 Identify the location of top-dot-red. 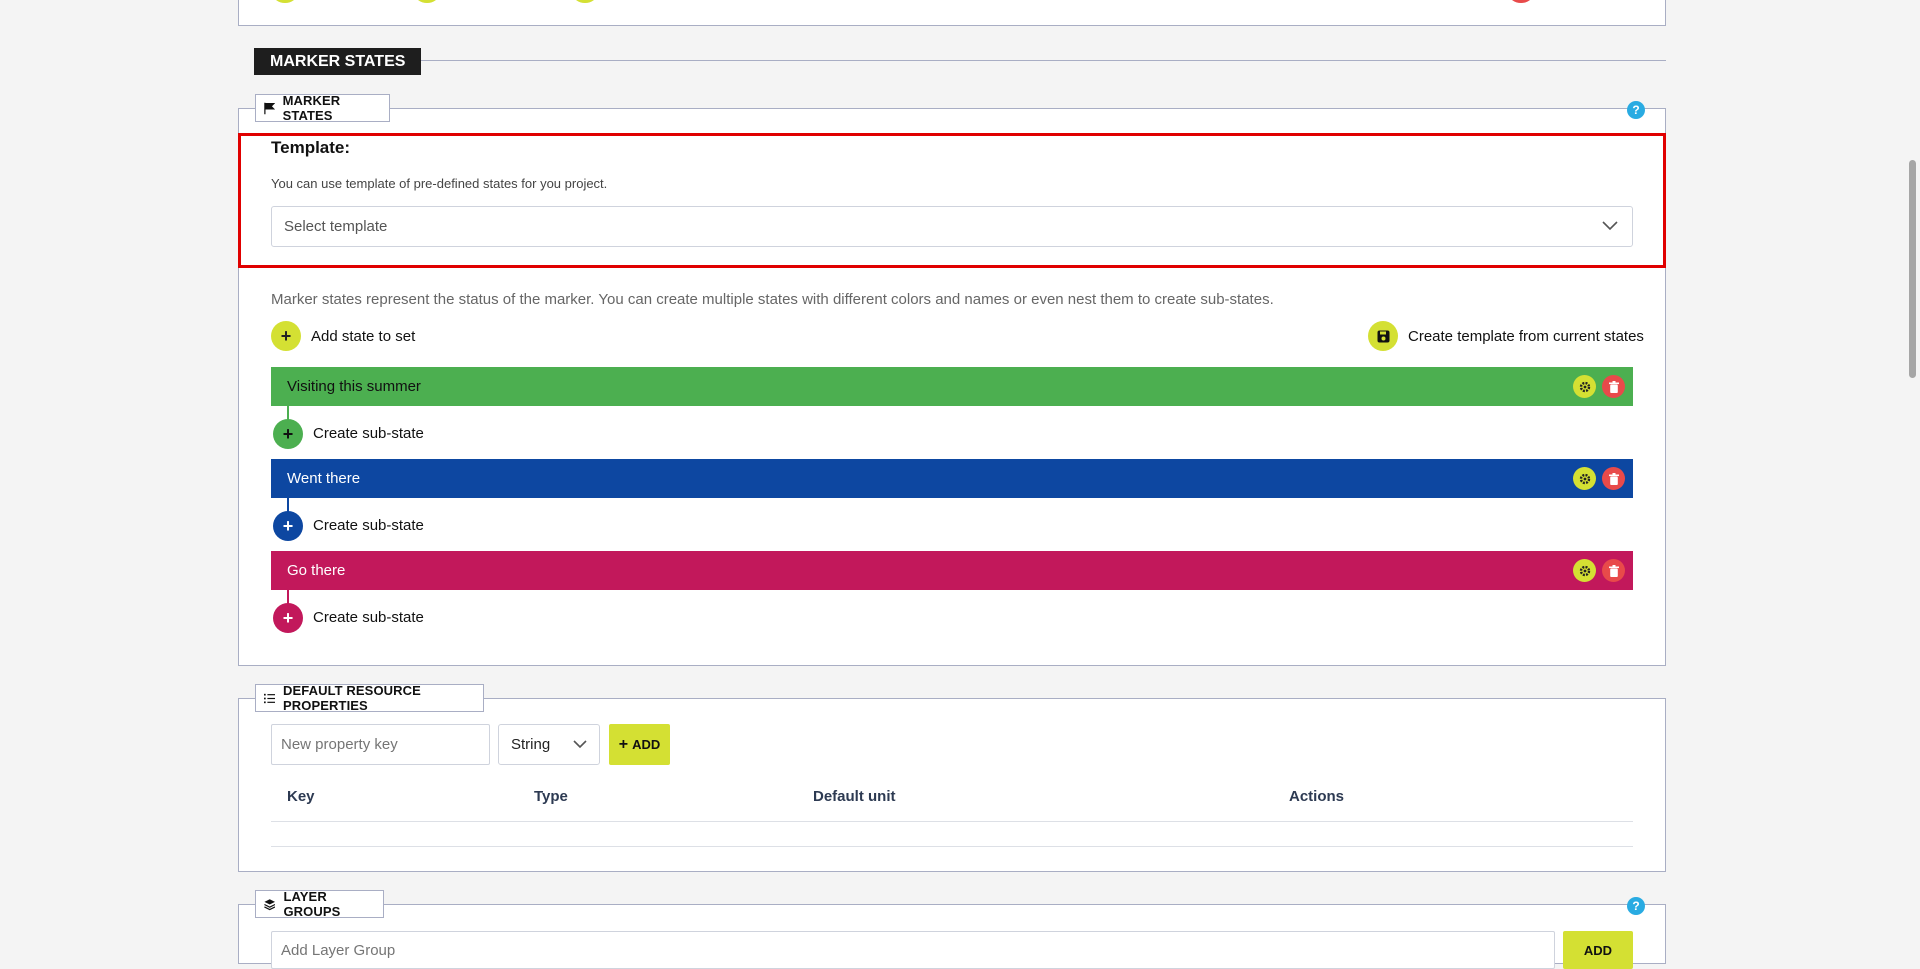
(1521, 1).